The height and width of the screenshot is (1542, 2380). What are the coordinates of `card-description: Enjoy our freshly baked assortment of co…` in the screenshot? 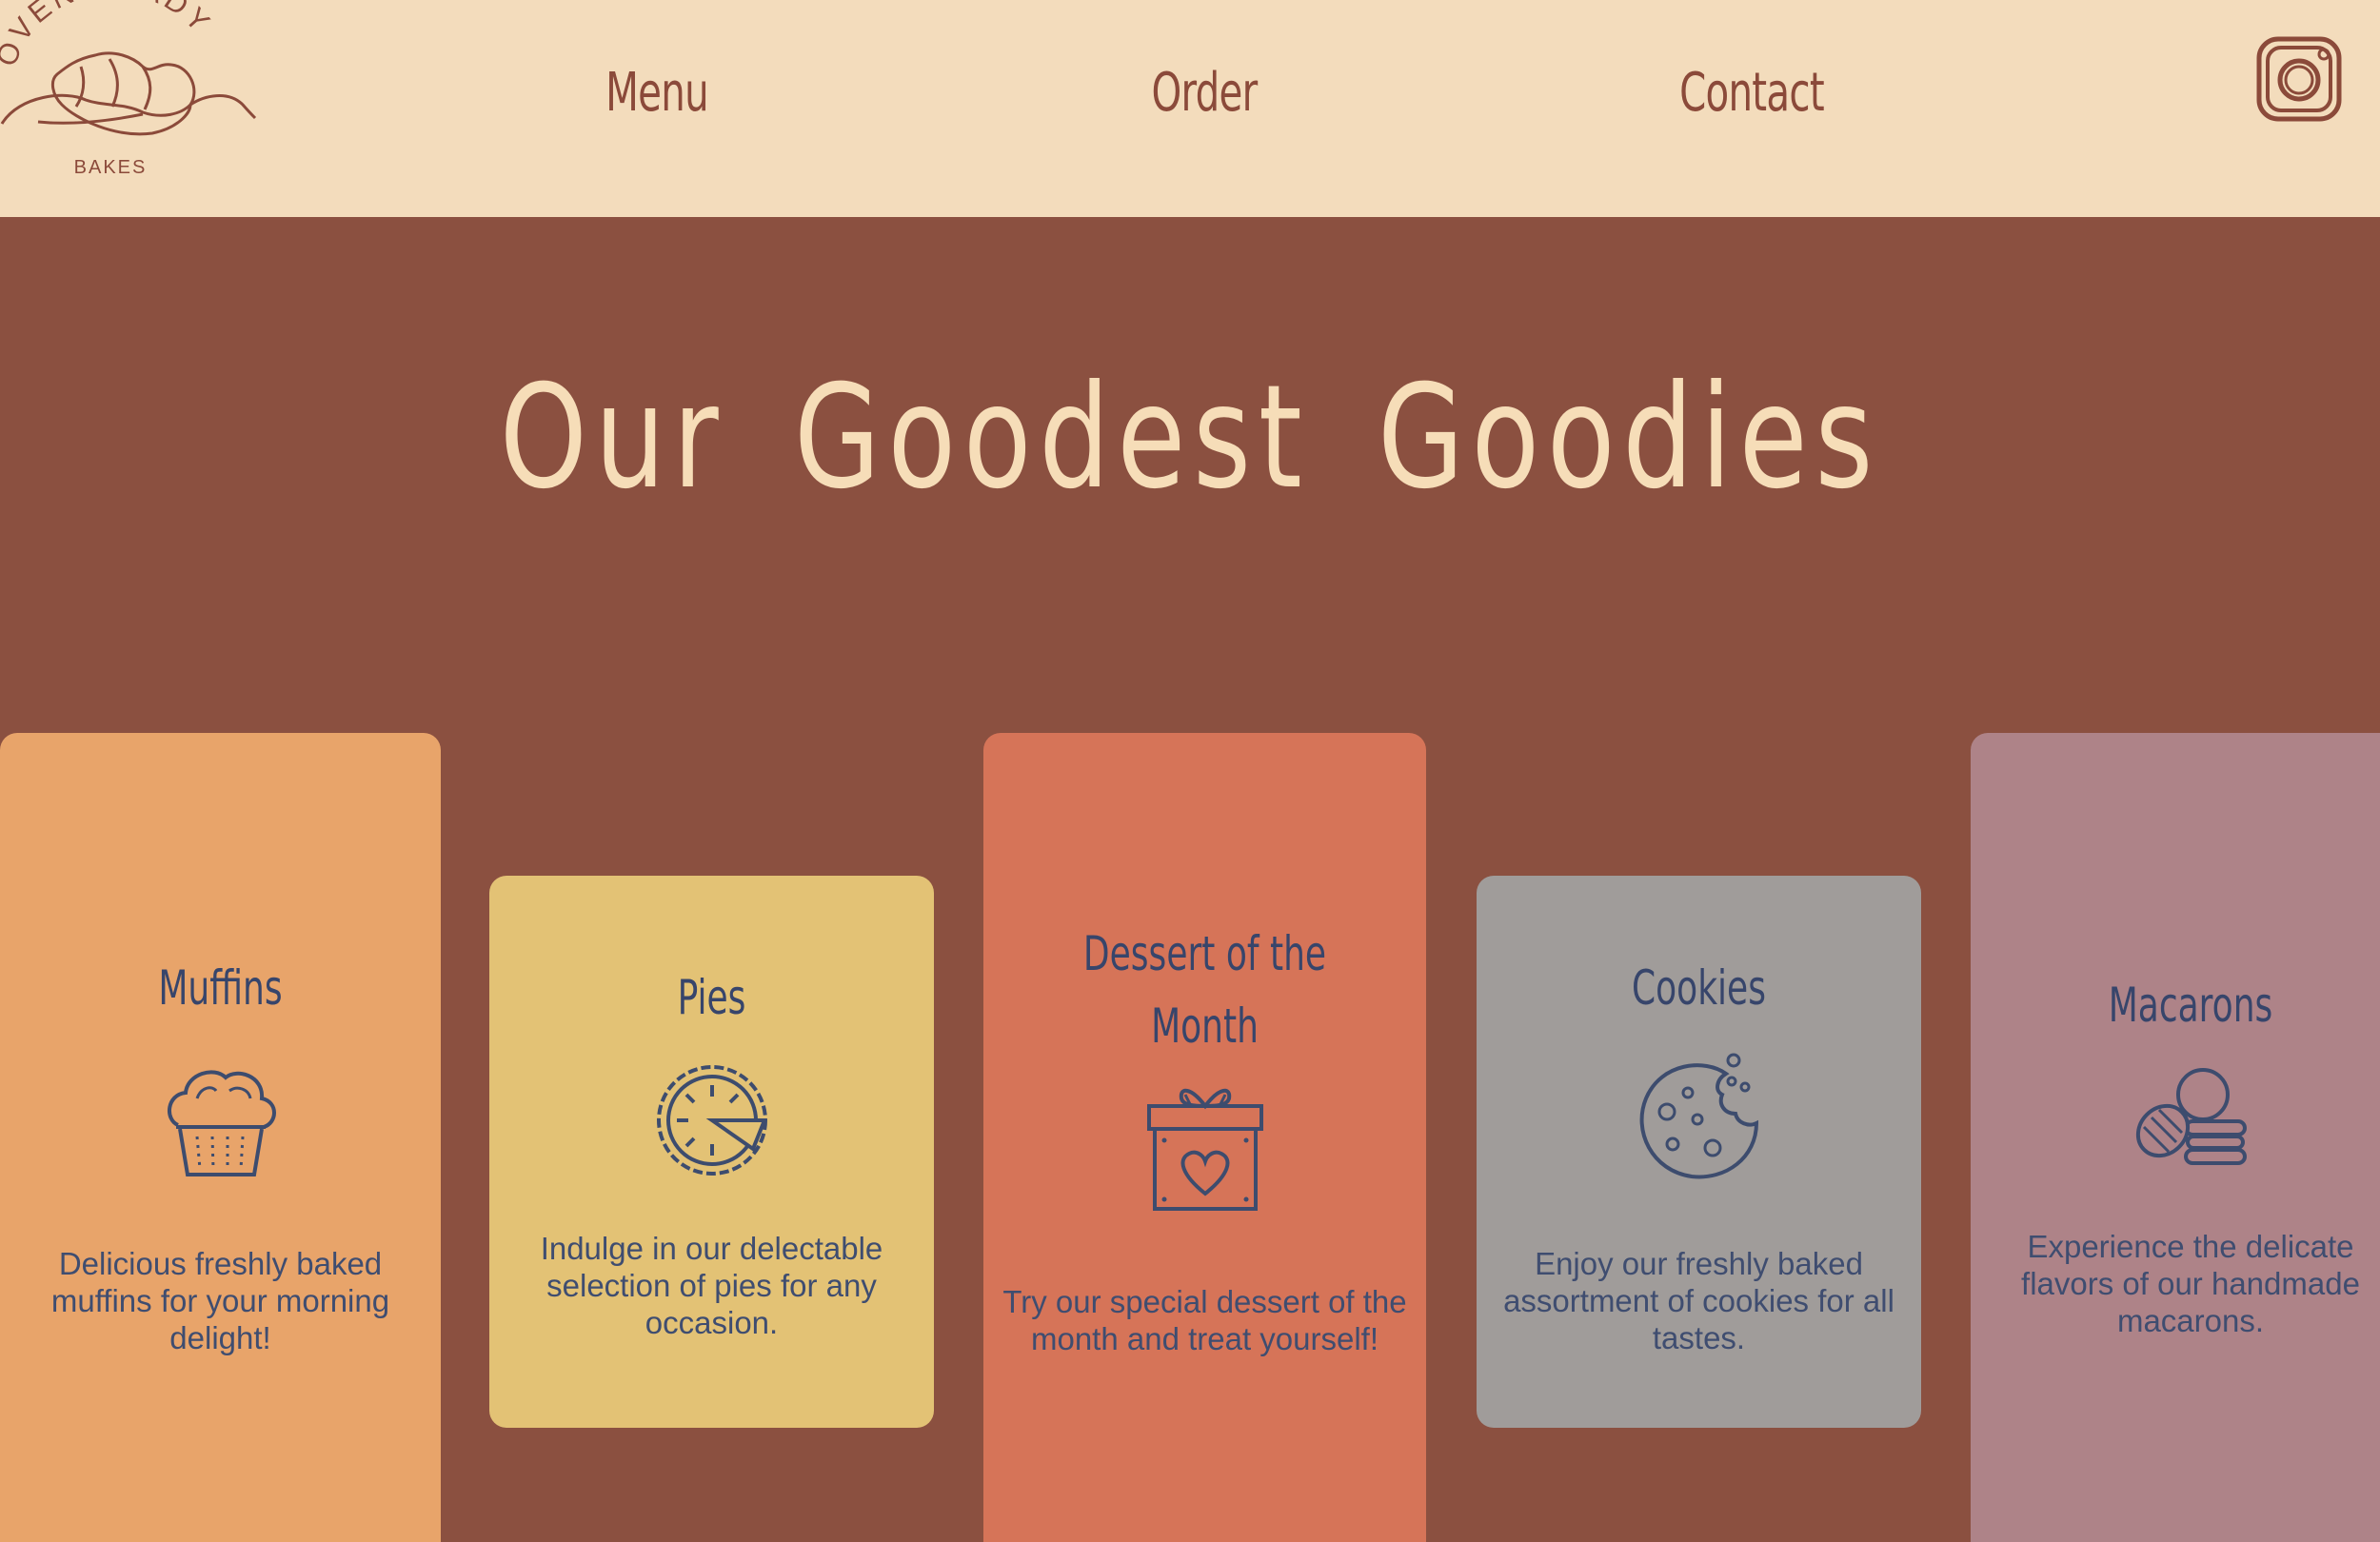 It's located at (1698, 1300).